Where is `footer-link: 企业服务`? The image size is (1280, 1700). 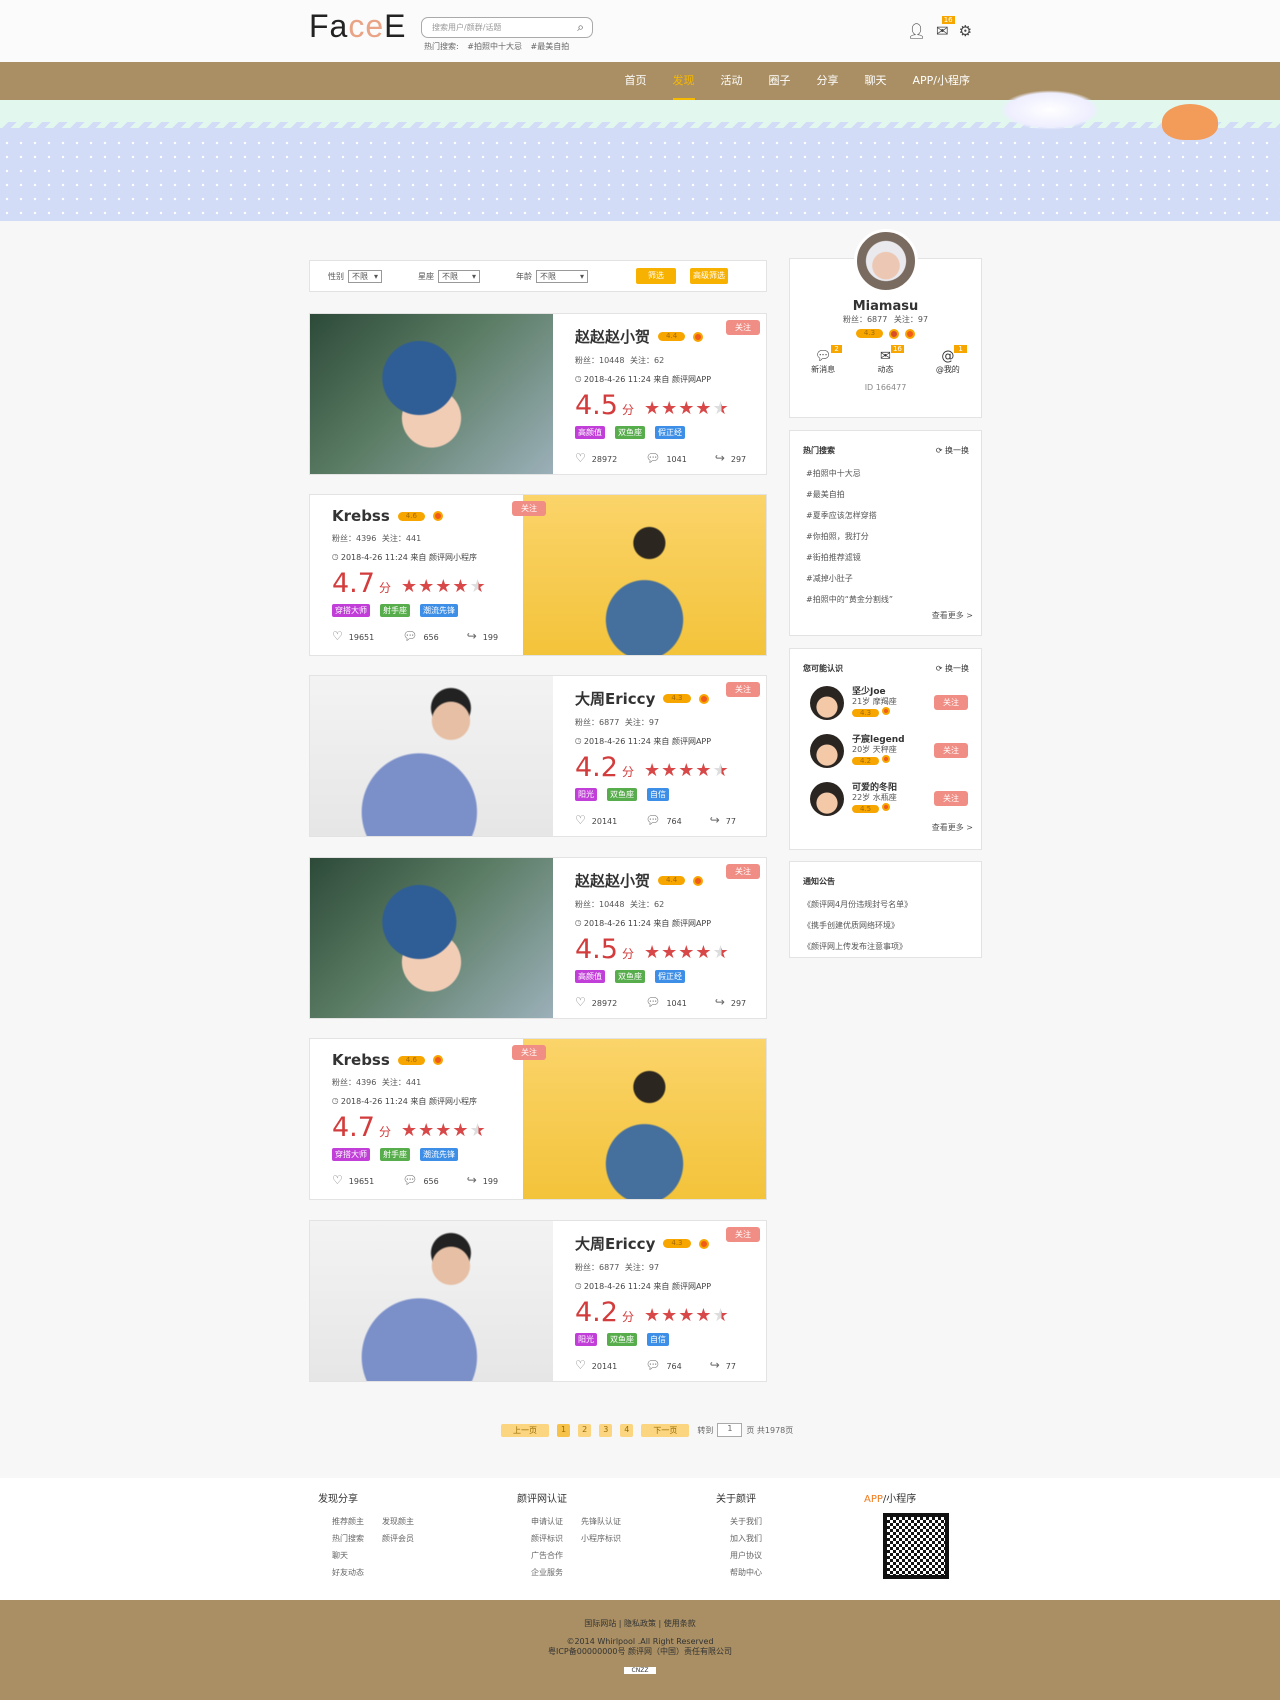
footer-link: 企业服务 is located at coordinates (556, 1572).